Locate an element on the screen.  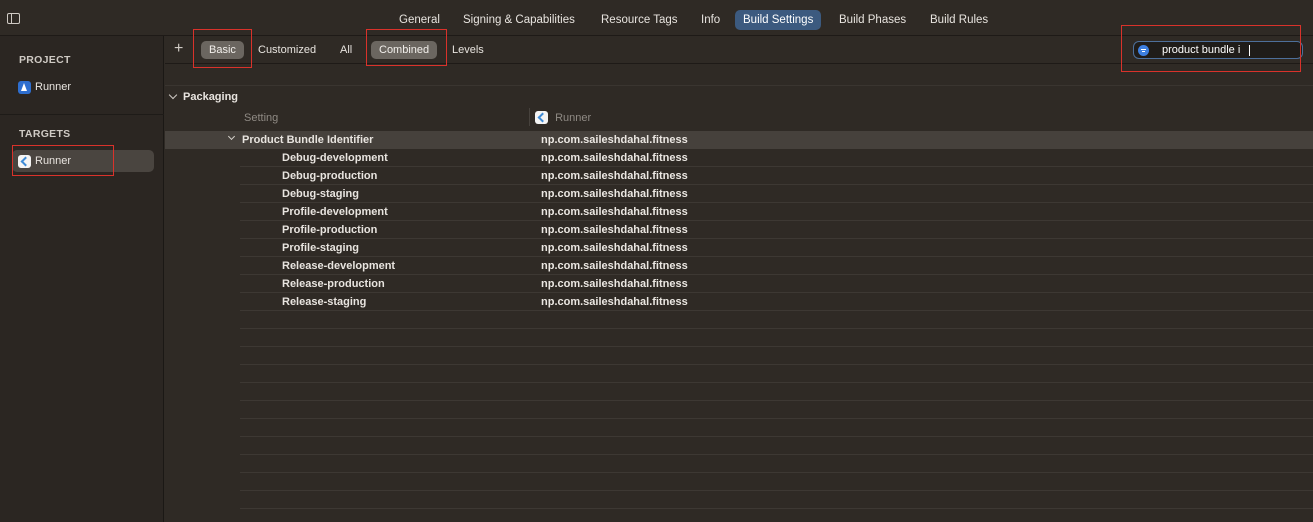
filter-customized-button: Customized is located at coordinates (287, 50).